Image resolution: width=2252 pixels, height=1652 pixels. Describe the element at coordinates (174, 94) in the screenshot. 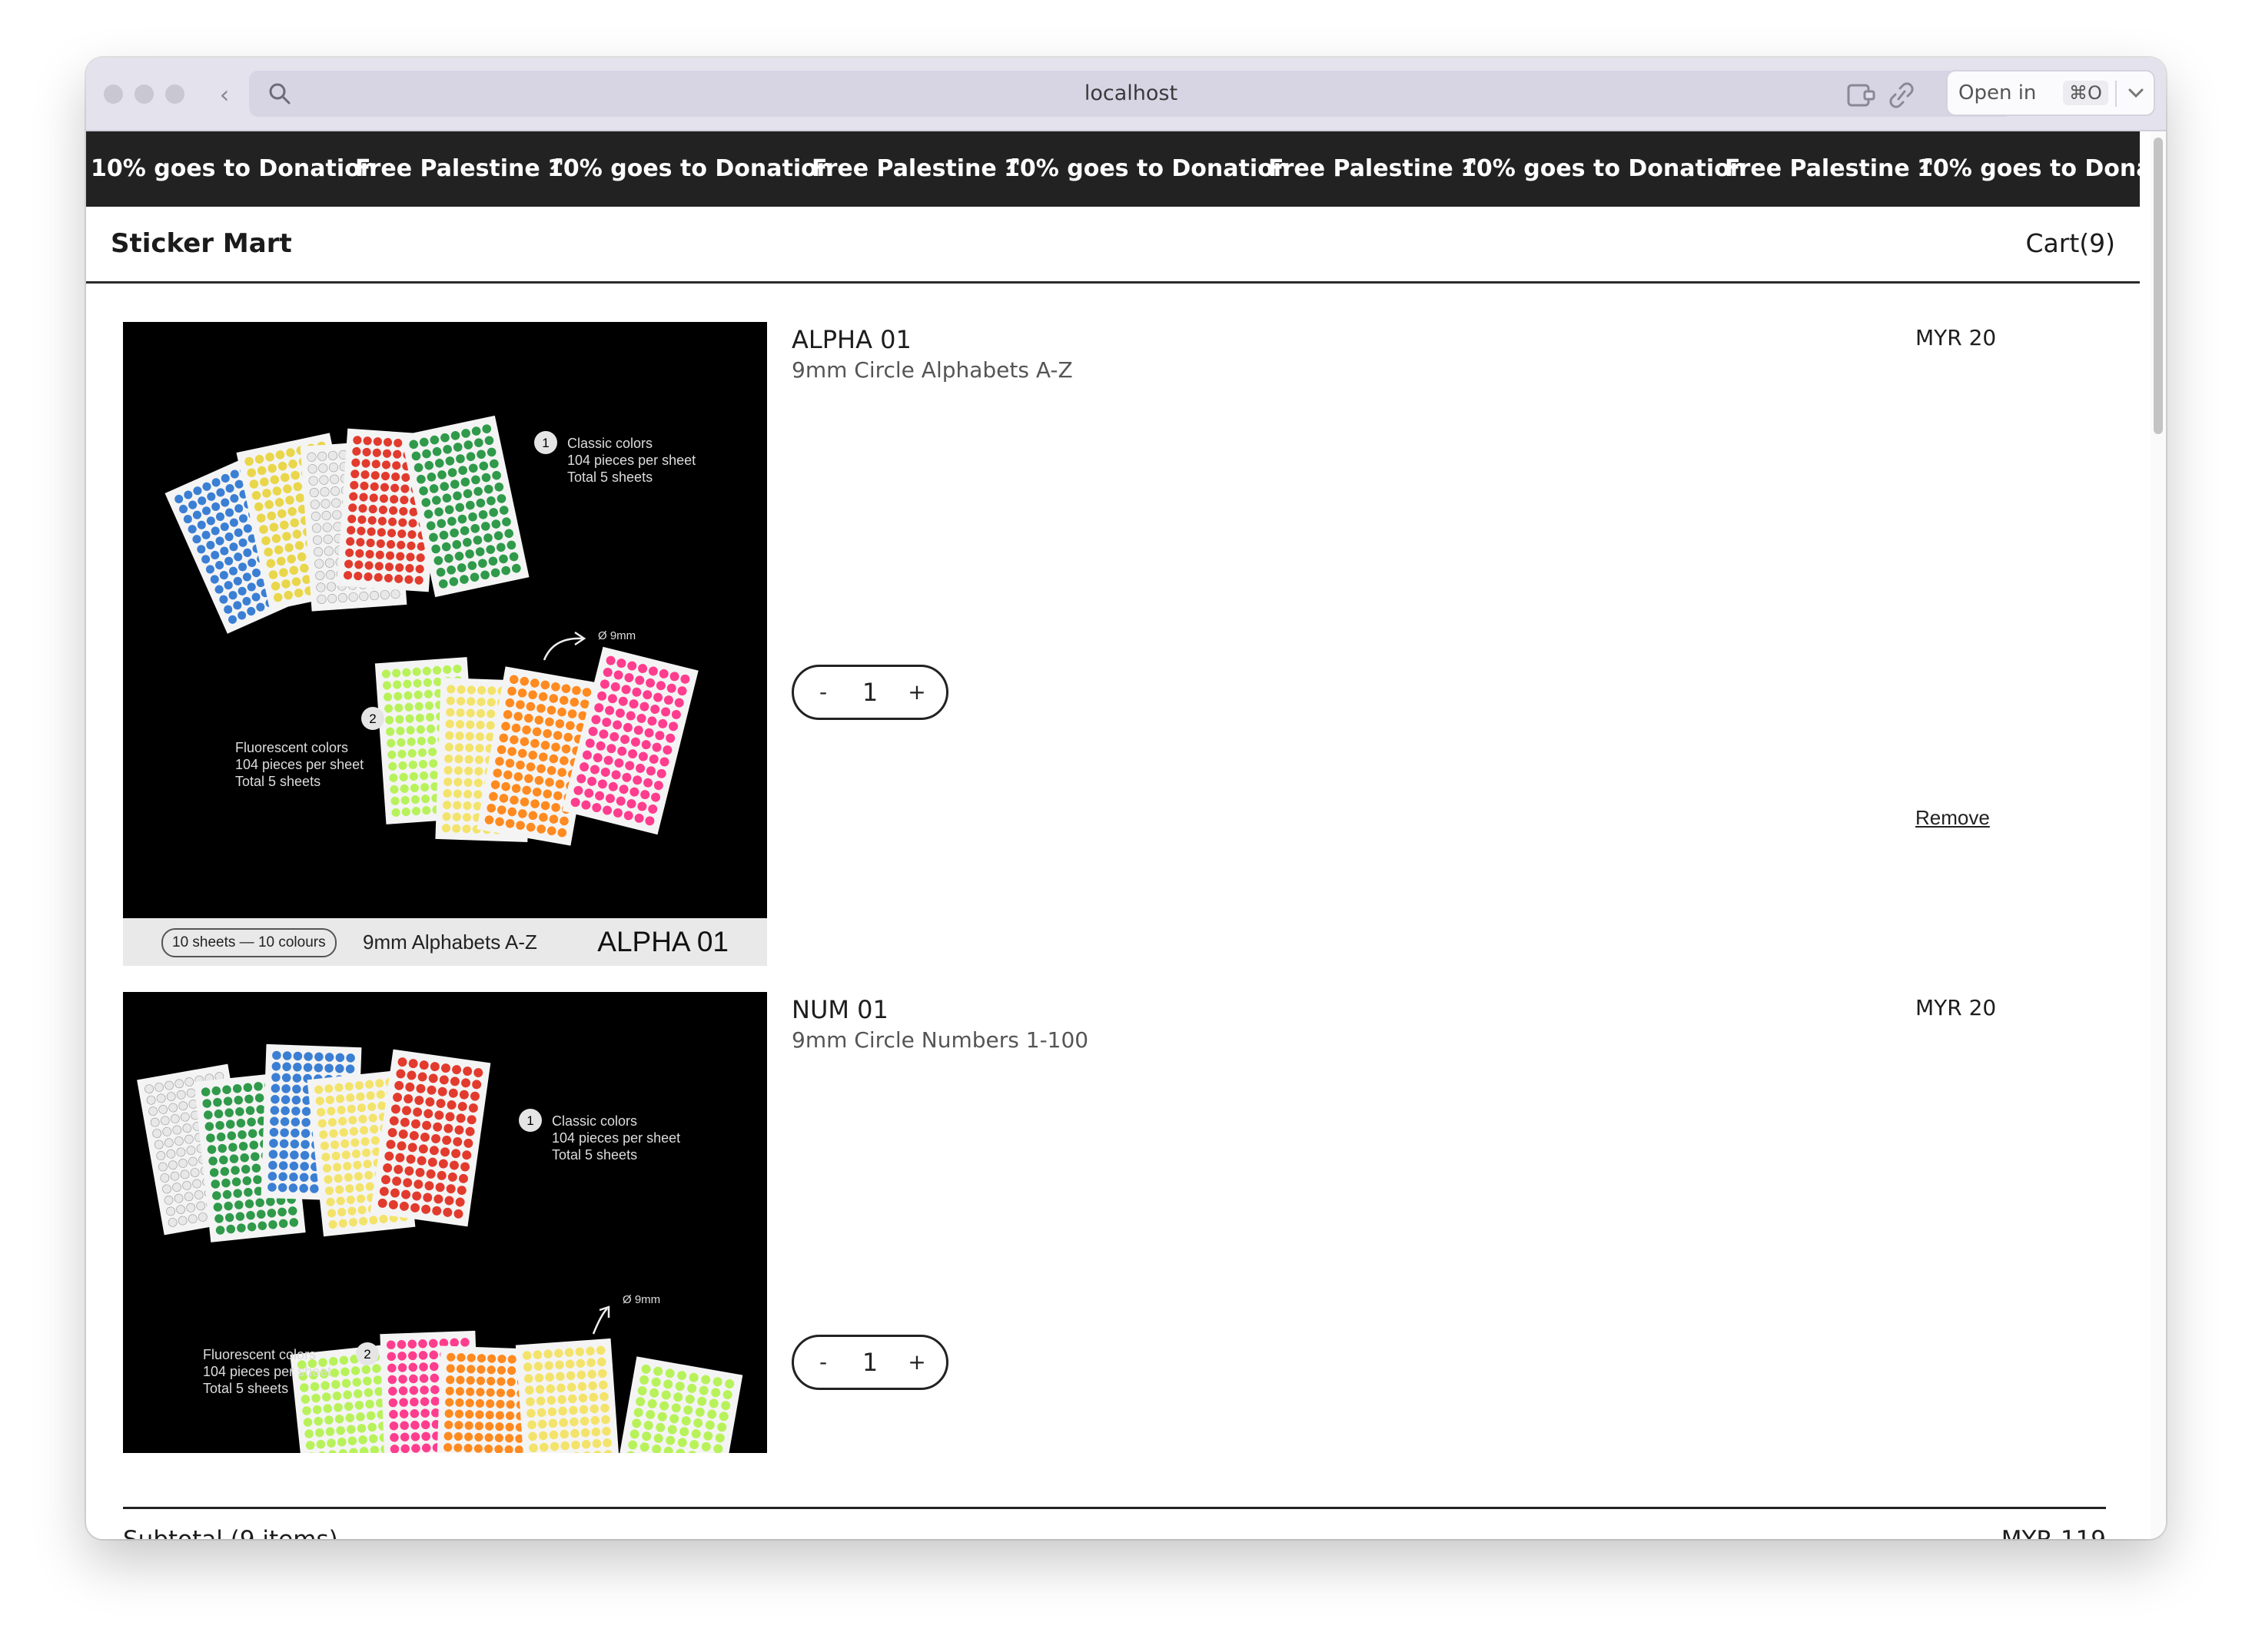

I see `zoom-window-button` at that location.